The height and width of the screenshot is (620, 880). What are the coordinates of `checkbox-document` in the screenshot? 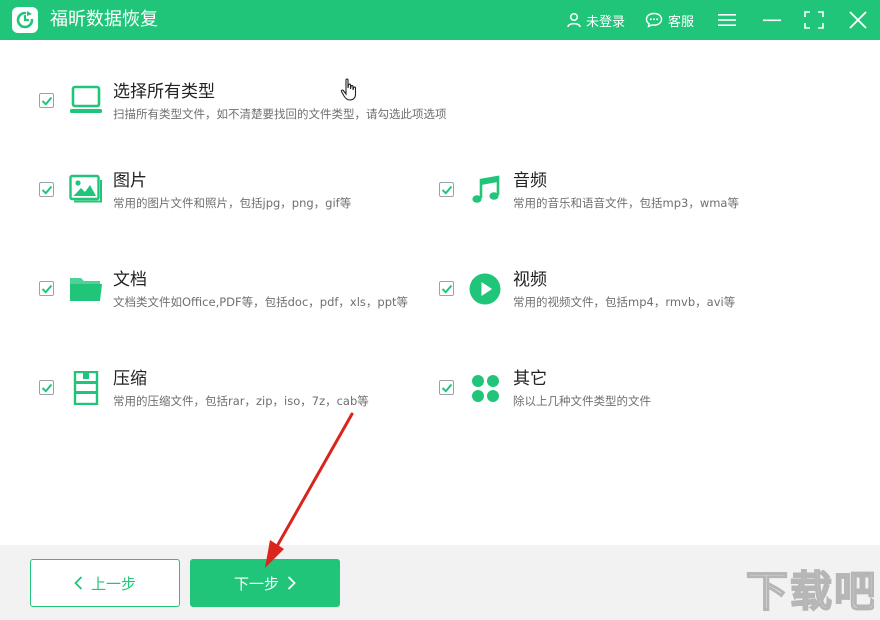 It's located at (46, 288).